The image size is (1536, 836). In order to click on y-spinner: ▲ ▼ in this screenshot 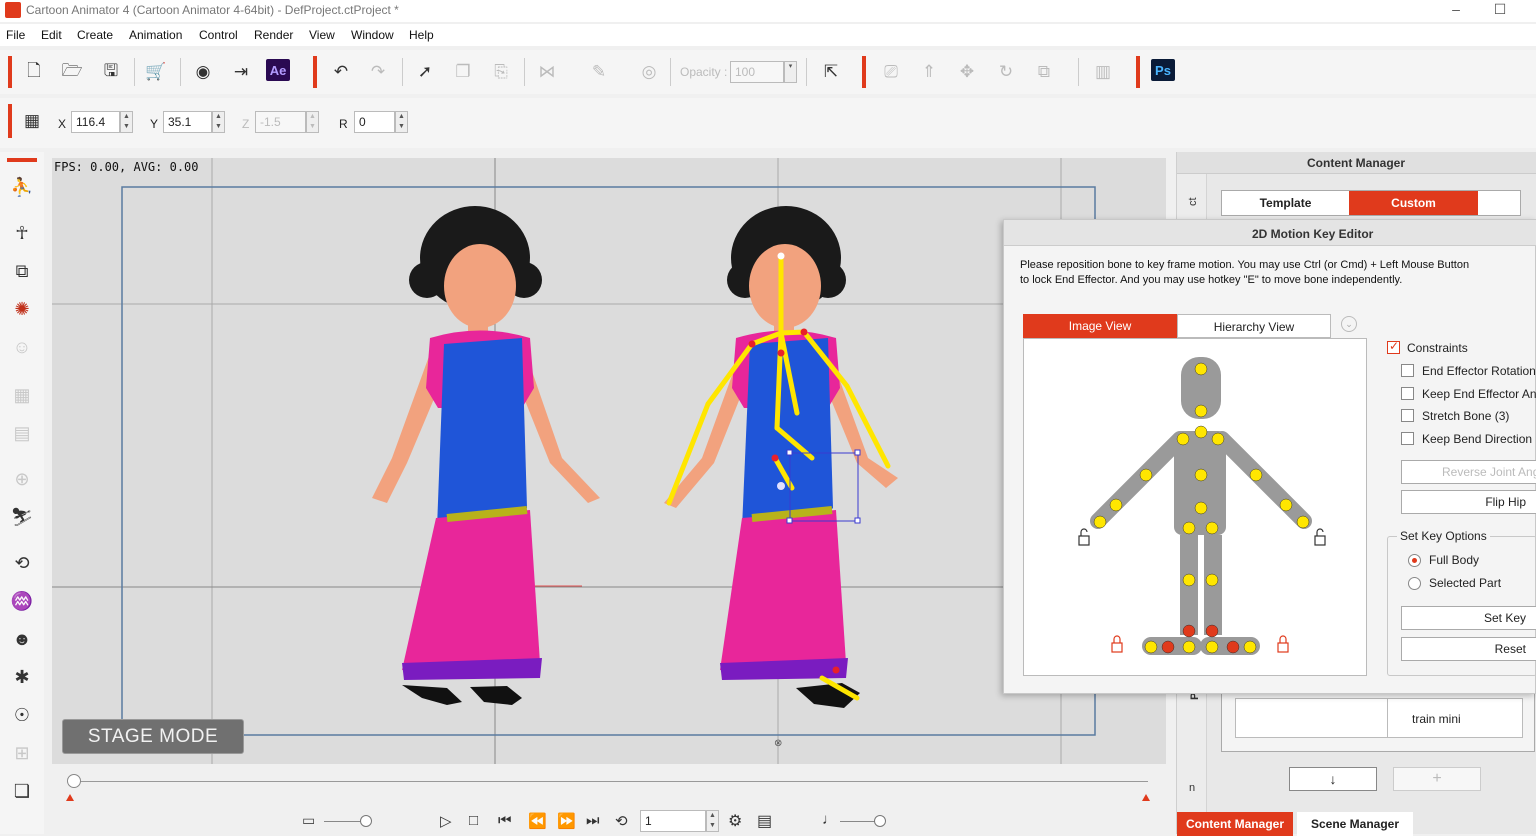, I will do `click(218, 122)`.